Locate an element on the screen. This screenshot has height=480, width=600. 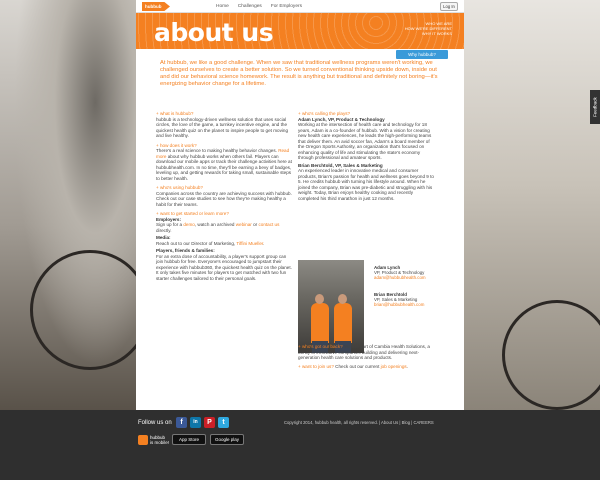
demo-link: demo is located at coordinates (189, 224).